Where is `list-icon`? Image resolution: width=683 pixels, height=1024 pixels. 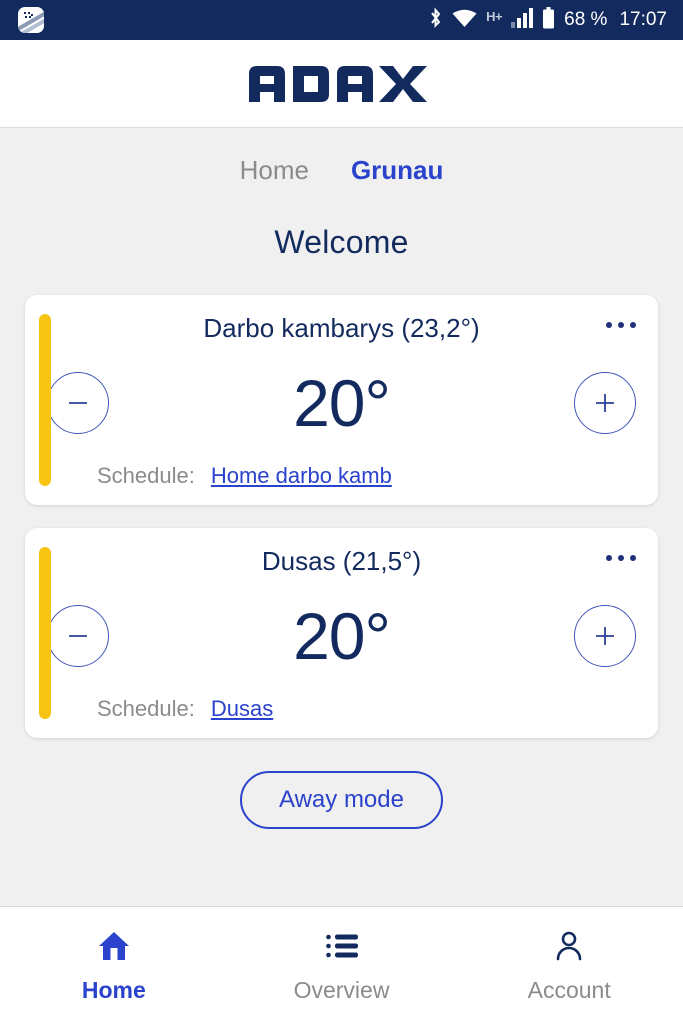
list-icon is located at coordinates (341, 946).